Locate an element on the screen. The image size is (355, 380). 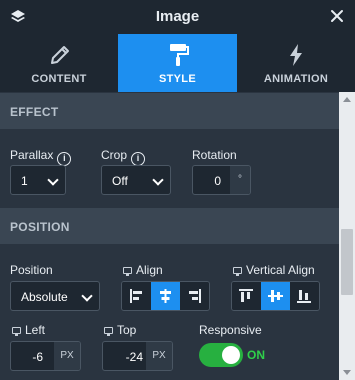
left-value: -6 is located at coordinates (37, 357).